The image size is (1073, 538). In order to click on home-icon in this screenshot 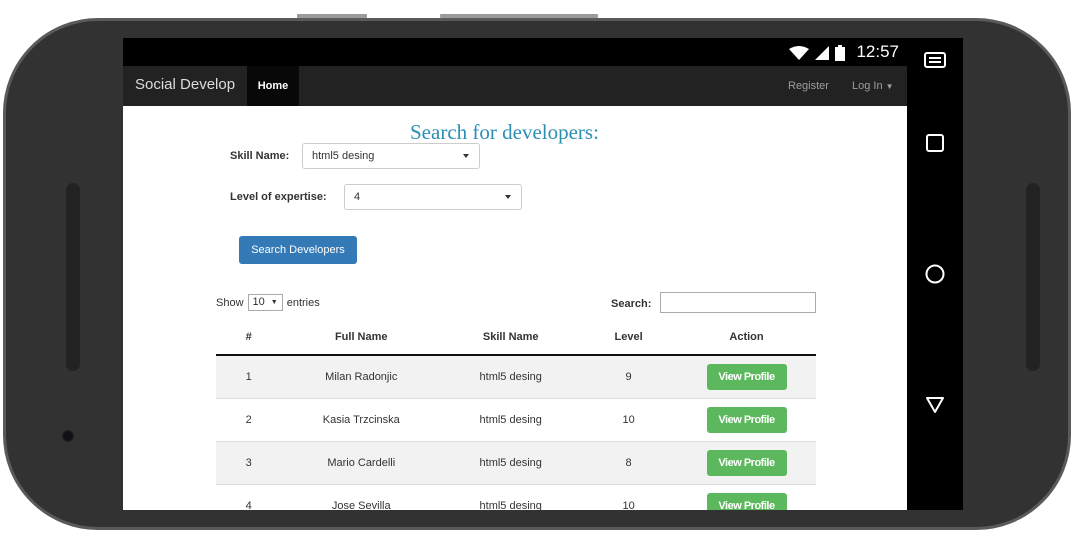, I will do `click(935, 274)`.